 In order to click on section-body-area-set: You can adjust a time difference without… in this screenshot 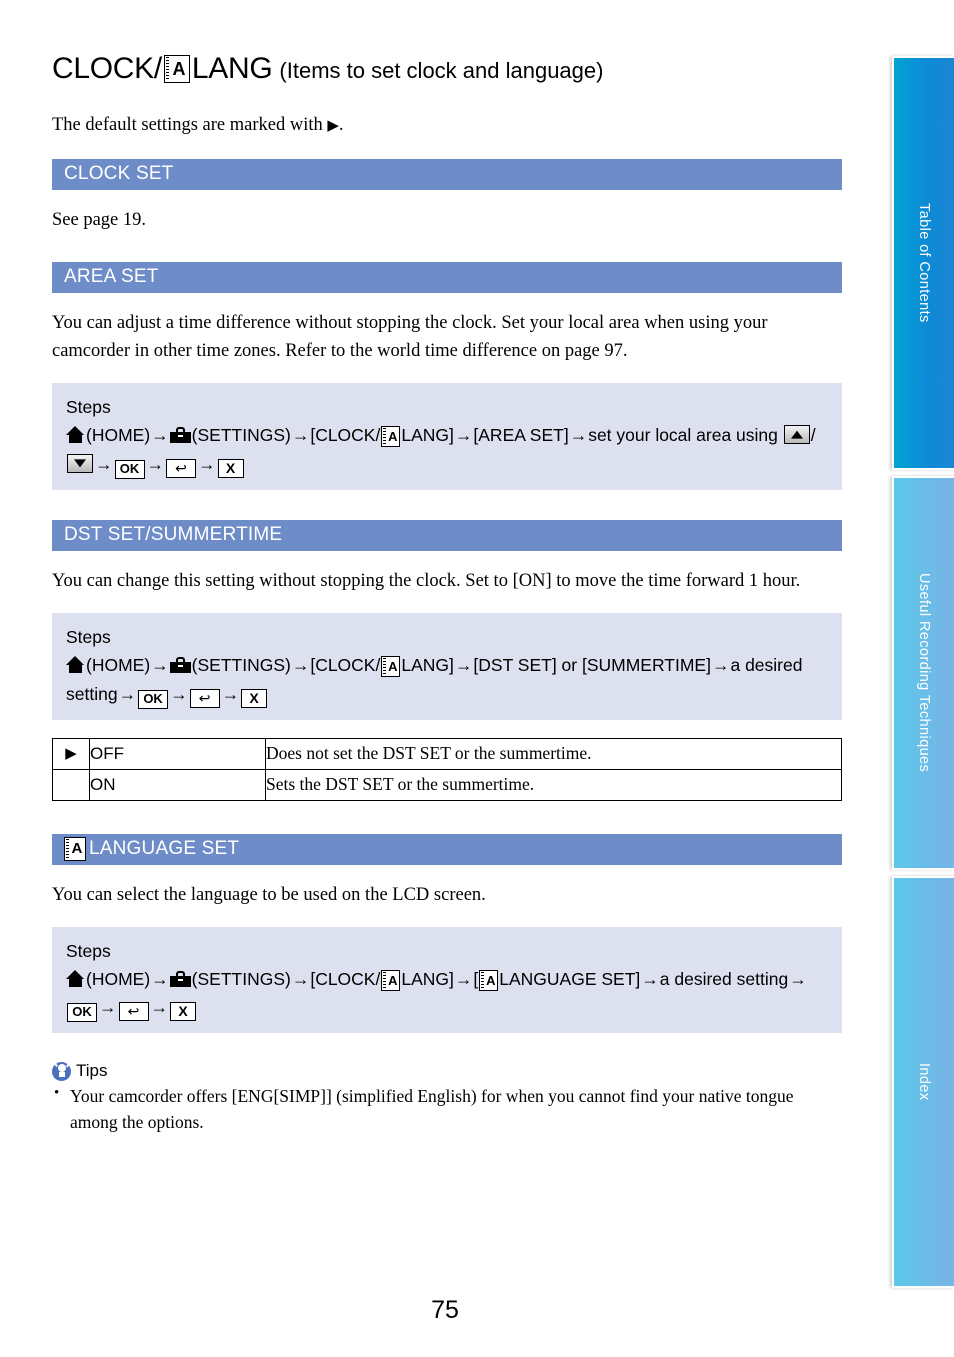, I will do `click(410, 337)`.